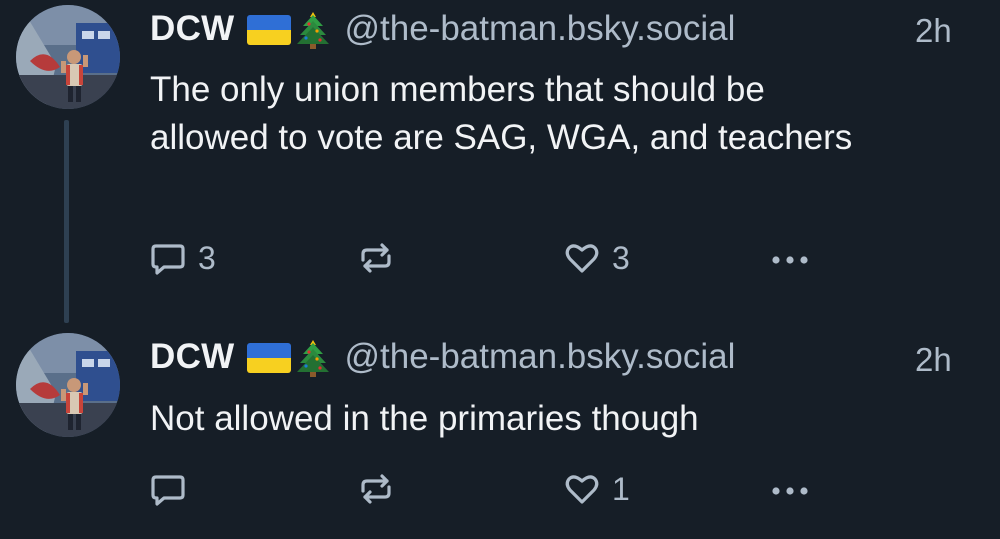  What do you see at coordinates (500, 489) in the screenshot?
I see `post-actions: 1` at bounding box center [500, 489].